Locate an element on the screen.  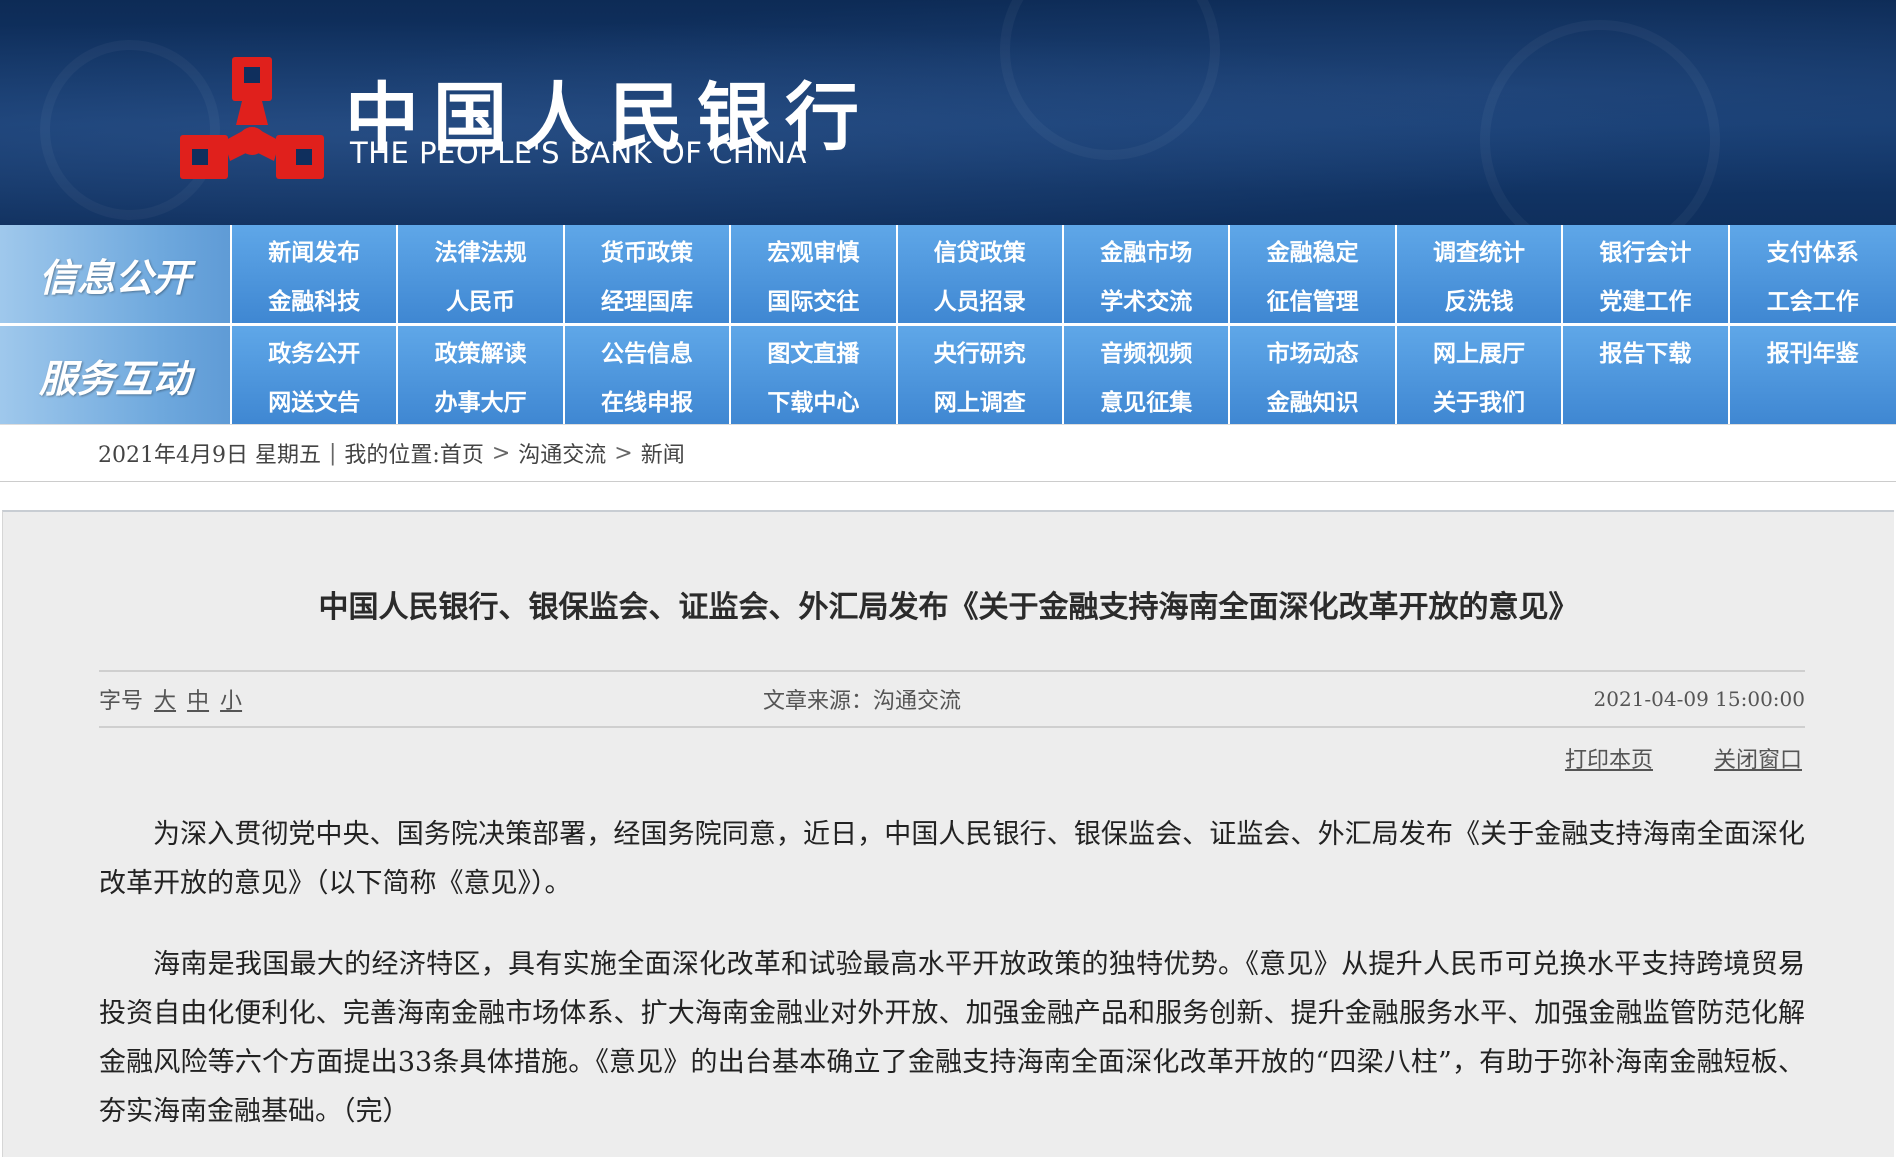
nav-item: 办事大厅 is located at coordinates (481, 399).